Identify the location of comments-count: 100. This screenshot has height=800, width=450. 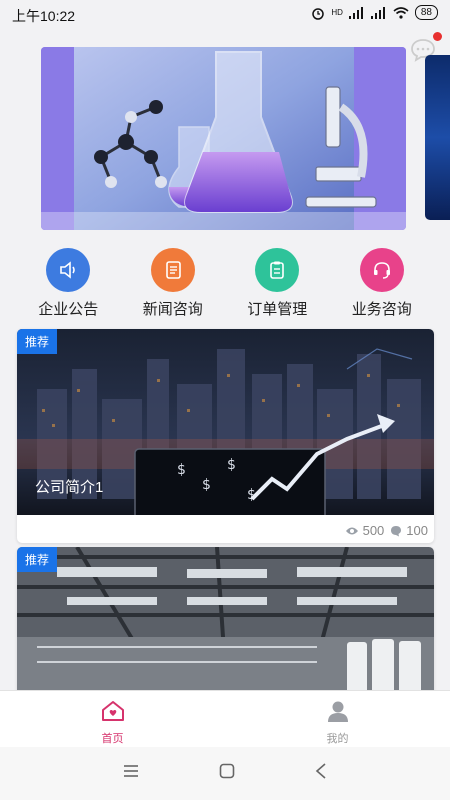
(417, 530).